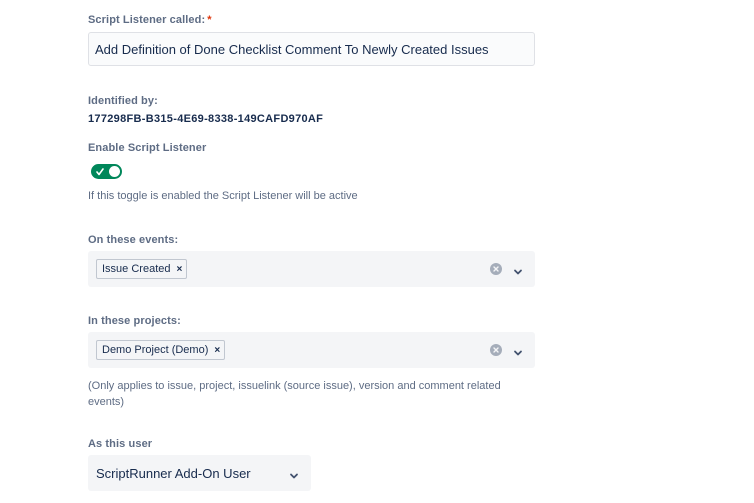 Image resolution: width=754 pixels, height=503 pixels. Describe the element at coordinates (173, 473) in the screenshot. I see `user-select-value: ScriptRunner Add-On User` at that location.